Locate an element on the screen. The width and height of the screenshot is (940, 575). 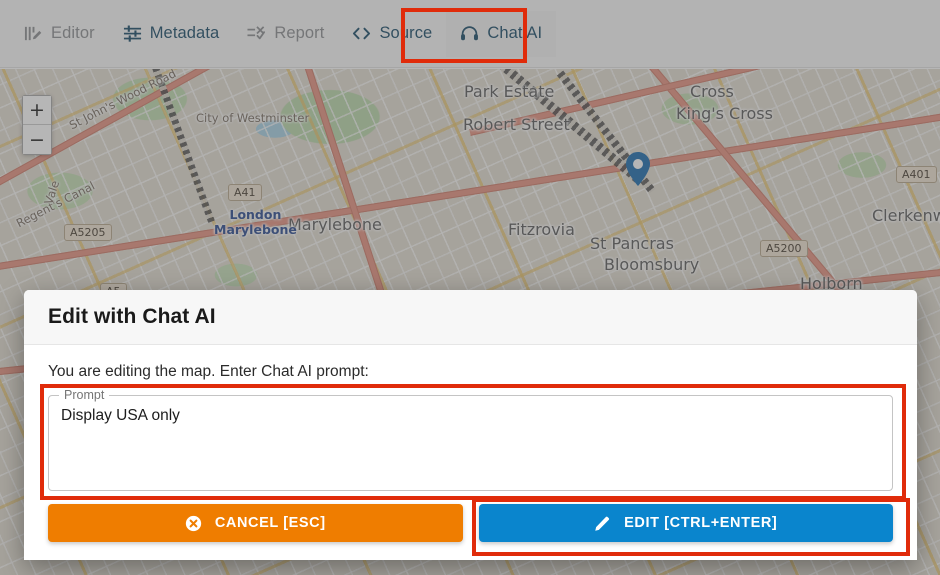
tune-sliders-icon is located at coordinates (132, 33).